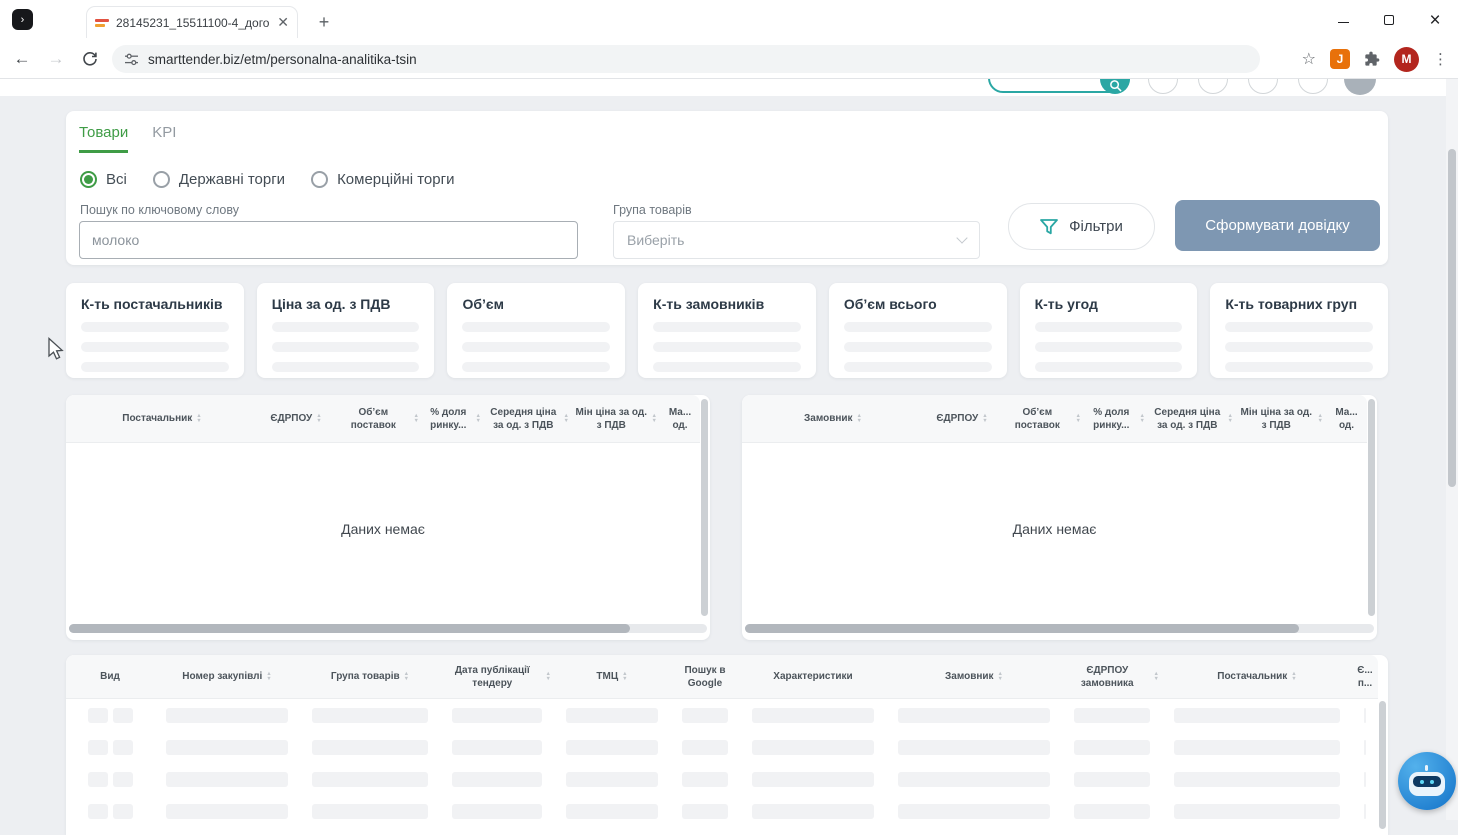 This screenshot has width=1458, height=835. I want to click on column-header: Пошук в Google, so click(705, 676).